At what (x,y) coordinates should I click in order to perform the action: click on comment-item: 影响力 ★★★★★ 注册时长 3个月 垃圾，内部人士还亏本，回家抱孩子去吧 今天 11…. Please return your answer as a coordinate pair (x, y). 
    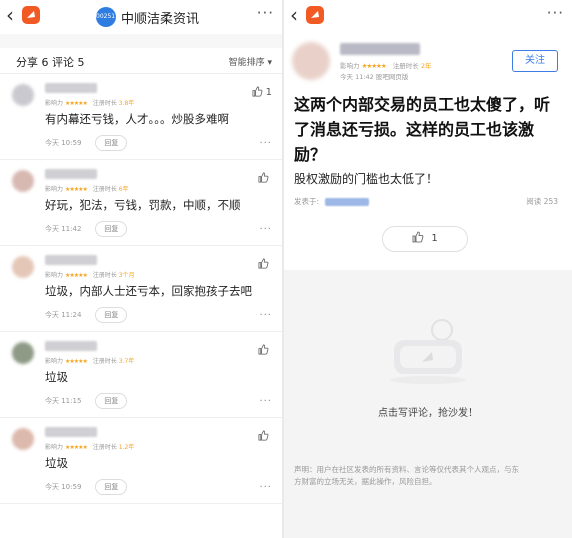
    Looking at the image, I should click on (141, 289).